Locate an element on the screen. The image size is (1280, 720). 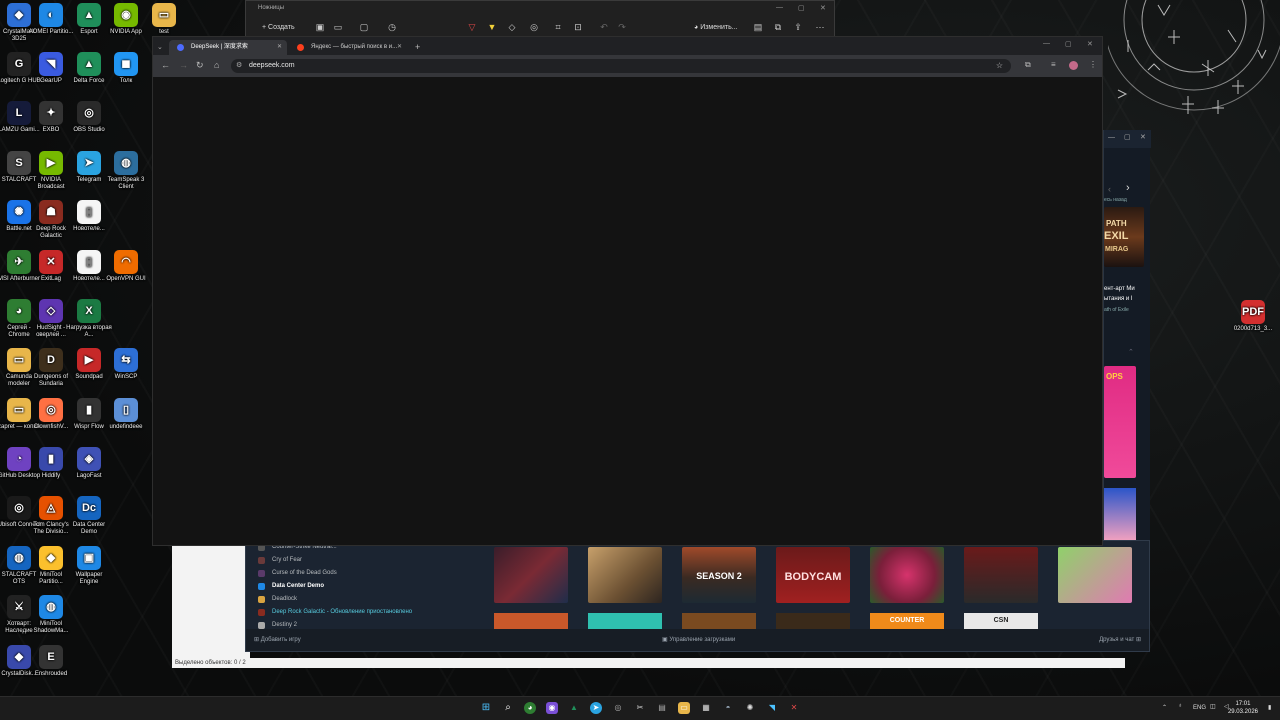
chatgpt-icon: ✺ is located at coordinates (750, 708).